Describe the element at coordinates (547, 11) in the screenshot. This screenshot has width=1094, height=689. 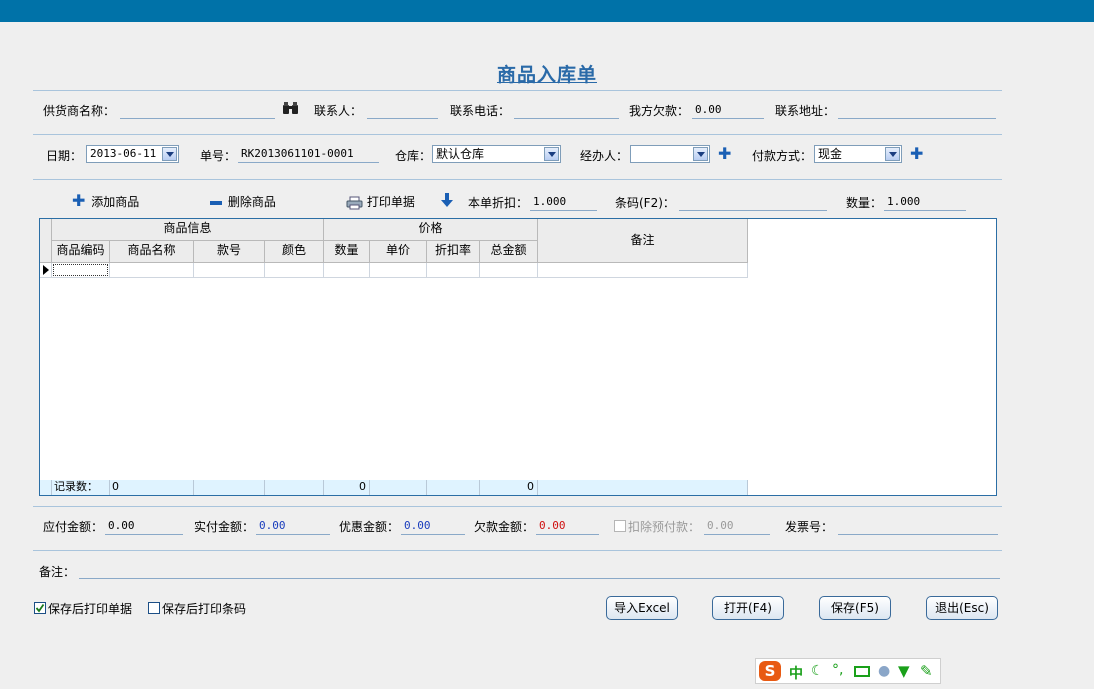
I see `window-title-bar` at that location.